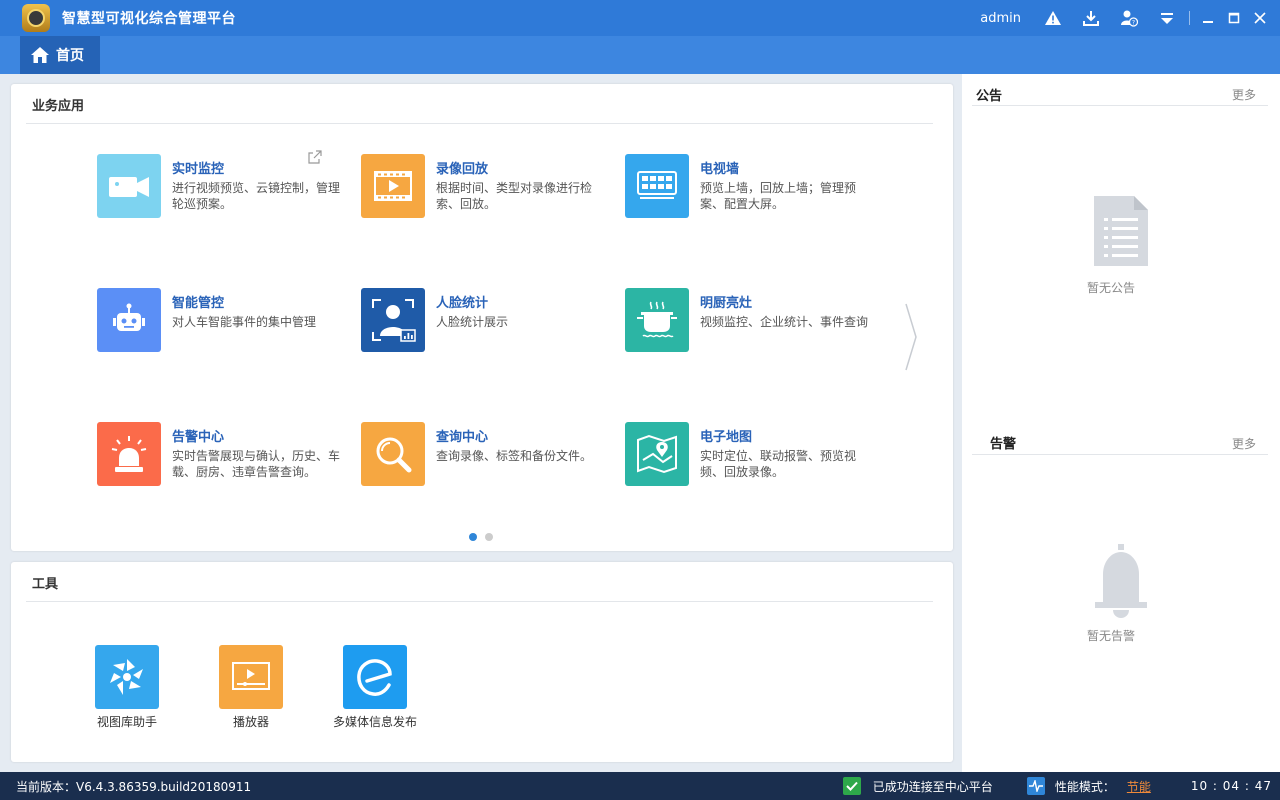 Image resolution: width=1280 pixels, height=800 pixels. Describe the element at coordinates (778, 196) in the screenshot. I see `app-desc: 预览上墙，回放上墙；管理预案、配置大屏。` at that location.